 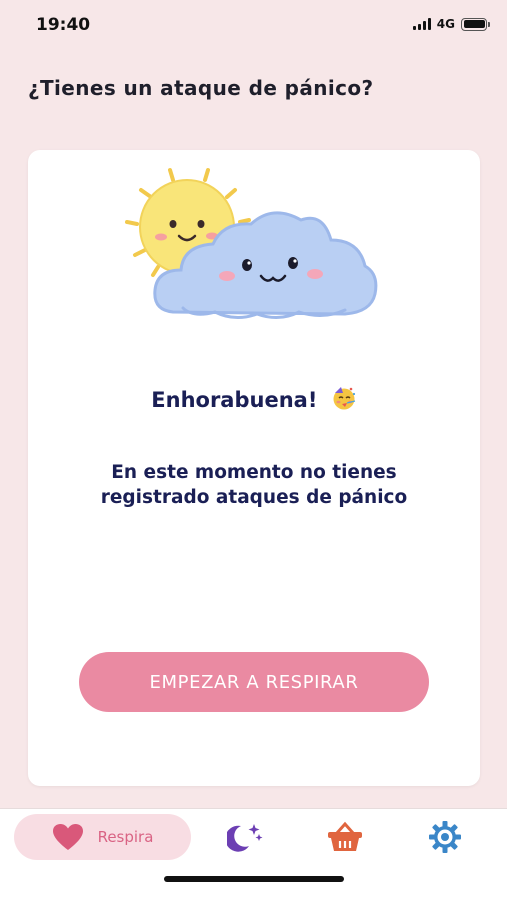 I want to click on congrats-text: Enhorabuena!, so click(x=234, y=400).